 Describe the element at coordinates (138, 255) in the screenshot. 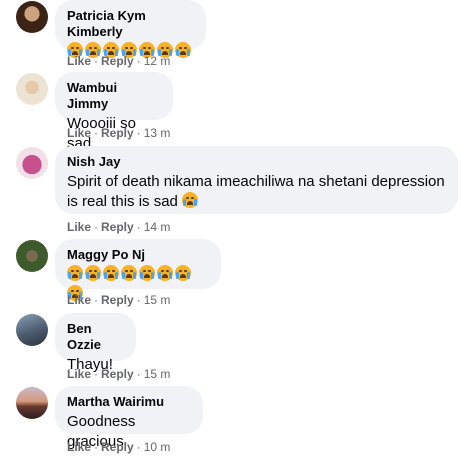

I see `author-name: Maggy Po Nj` at that location.